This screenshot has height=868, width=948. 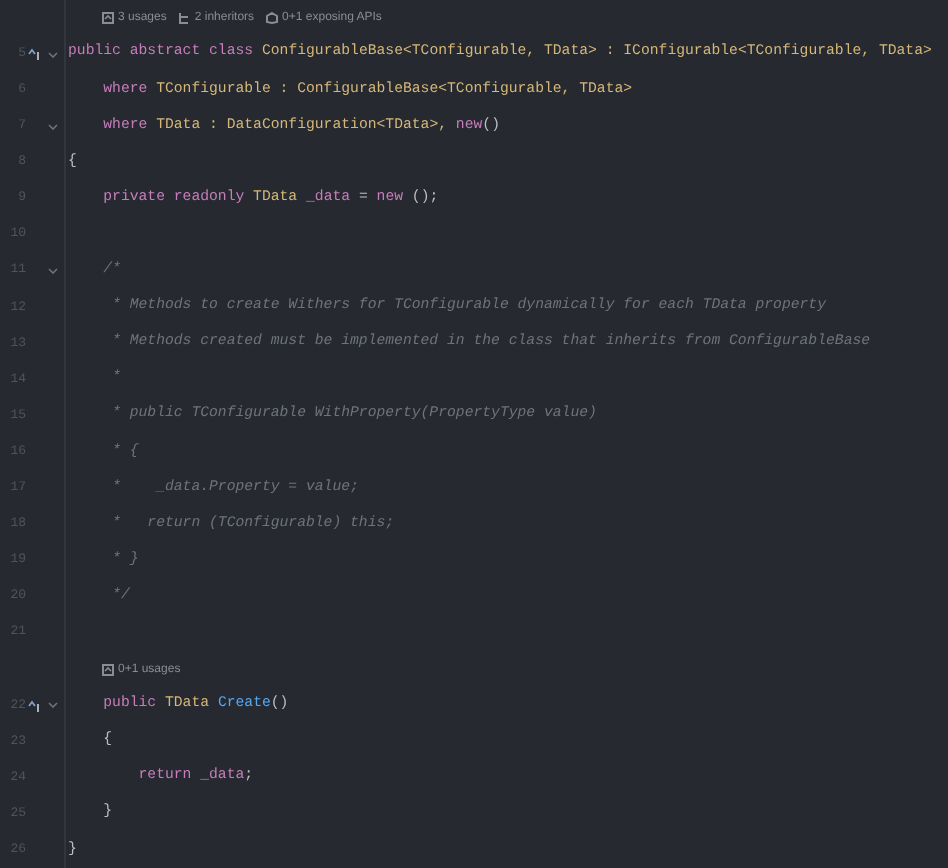 I want to click on module-icon, so click(x=272, y=18).